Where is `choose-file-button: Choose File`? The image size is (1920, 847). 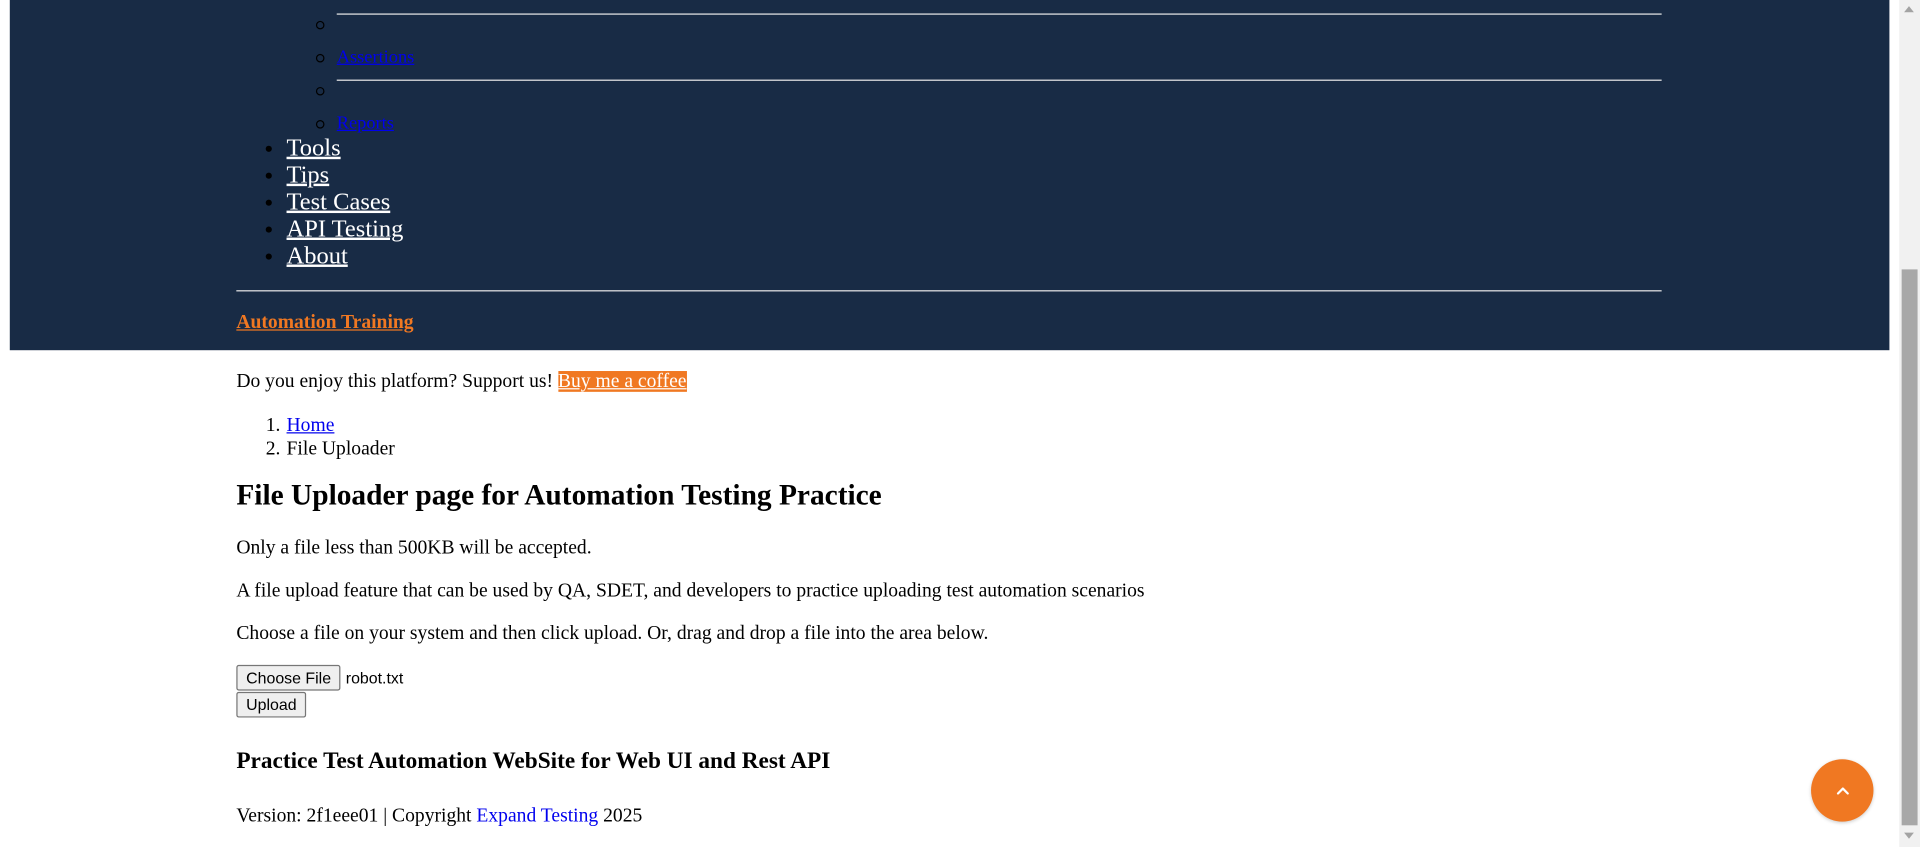 choose-file-button: Choose File is located at coordinates (288, 677).